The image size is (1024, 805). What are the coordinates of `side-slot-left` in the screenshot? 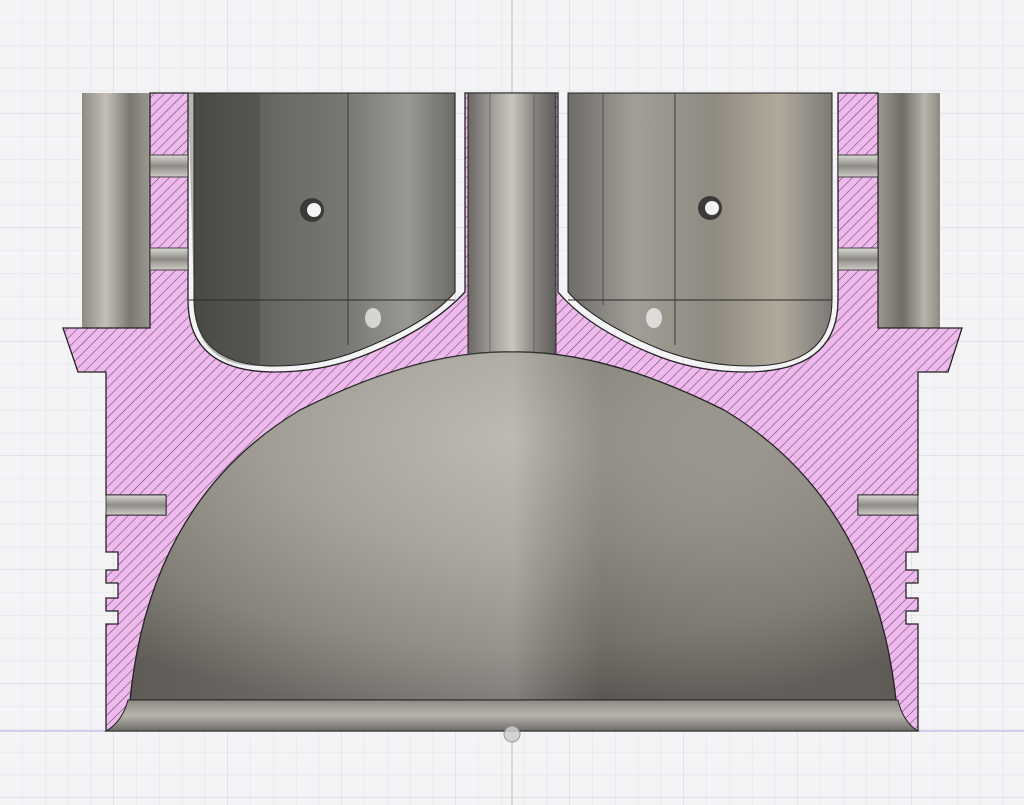 It's located at (136, 505).